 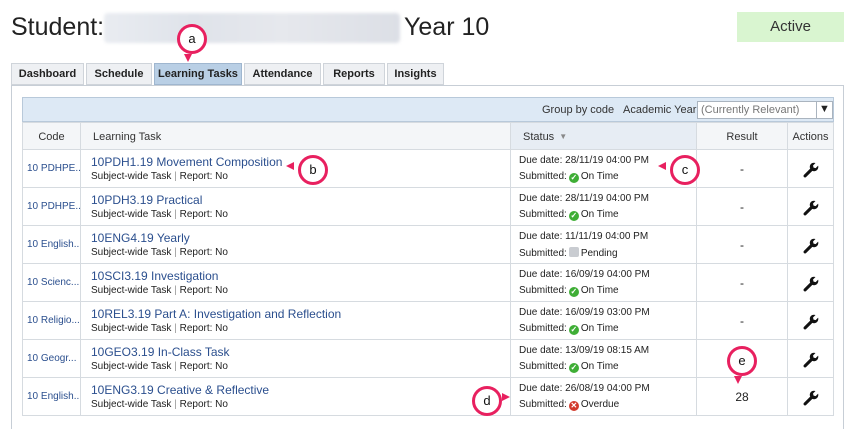 What do you see at coordinates (415, 74) in the screenshot?
I see `tab-insights: Insights` at bounding box center [415, 74].